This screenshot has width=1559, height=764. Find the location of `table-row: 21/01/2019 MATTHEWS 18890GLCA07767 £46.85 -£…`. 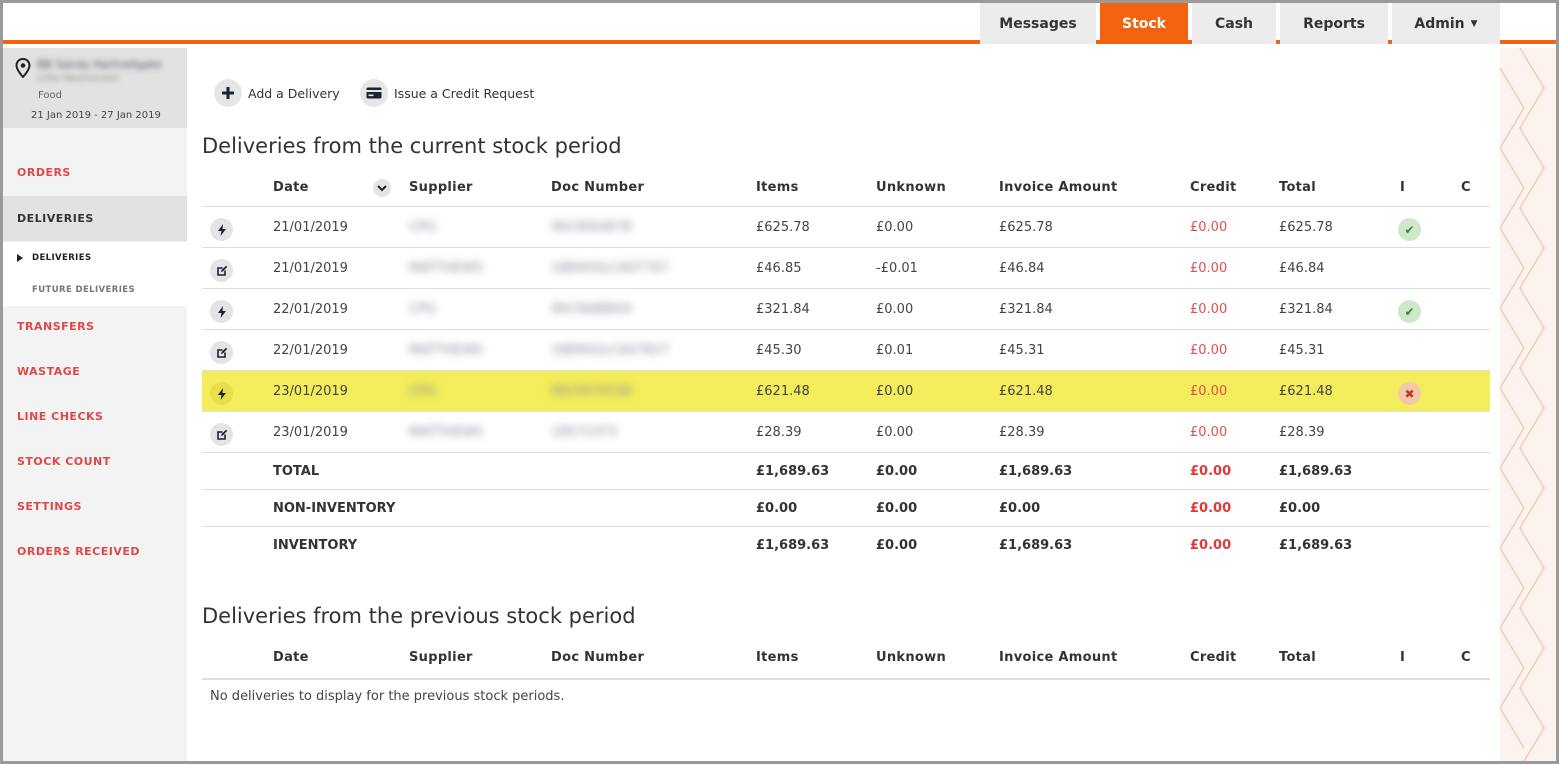

table-row: 21/01/2019 MATTHEWS 18890GLCA07767 £46.85 -£… is located at coordinates (846, 267).